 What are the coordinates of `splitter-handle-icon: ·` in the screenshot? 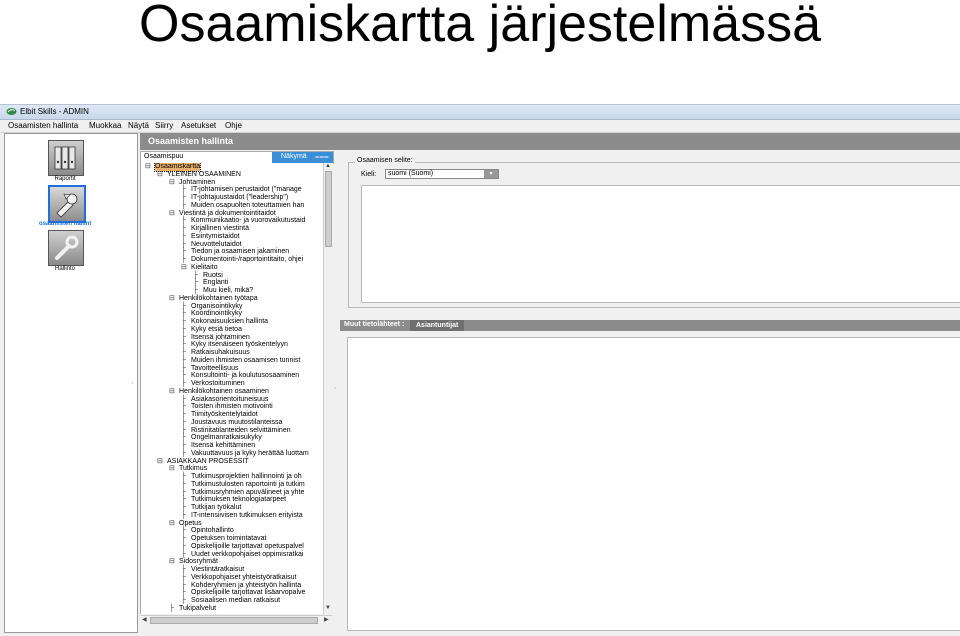 It's located at (132, 383).